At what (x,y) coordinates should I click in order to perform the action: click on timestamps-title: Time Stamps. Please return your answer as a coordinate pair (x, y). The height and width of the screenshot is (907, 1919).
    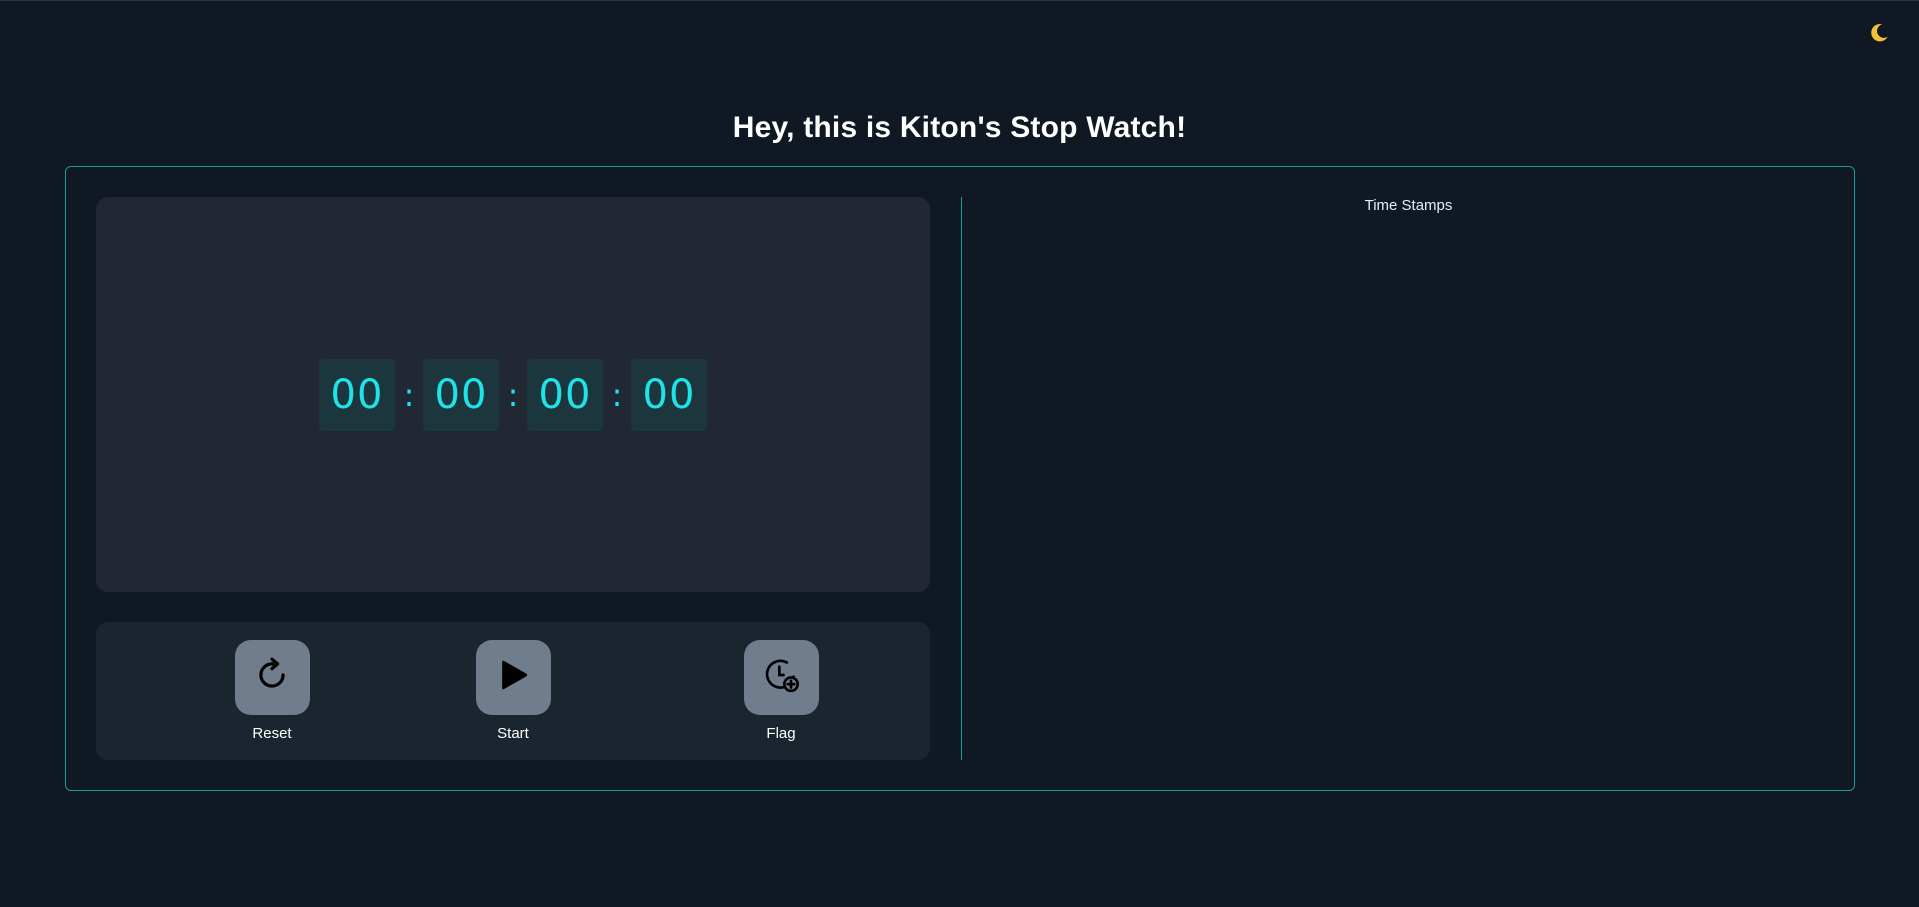
    Looking at the image, I should click on (1408, 205).